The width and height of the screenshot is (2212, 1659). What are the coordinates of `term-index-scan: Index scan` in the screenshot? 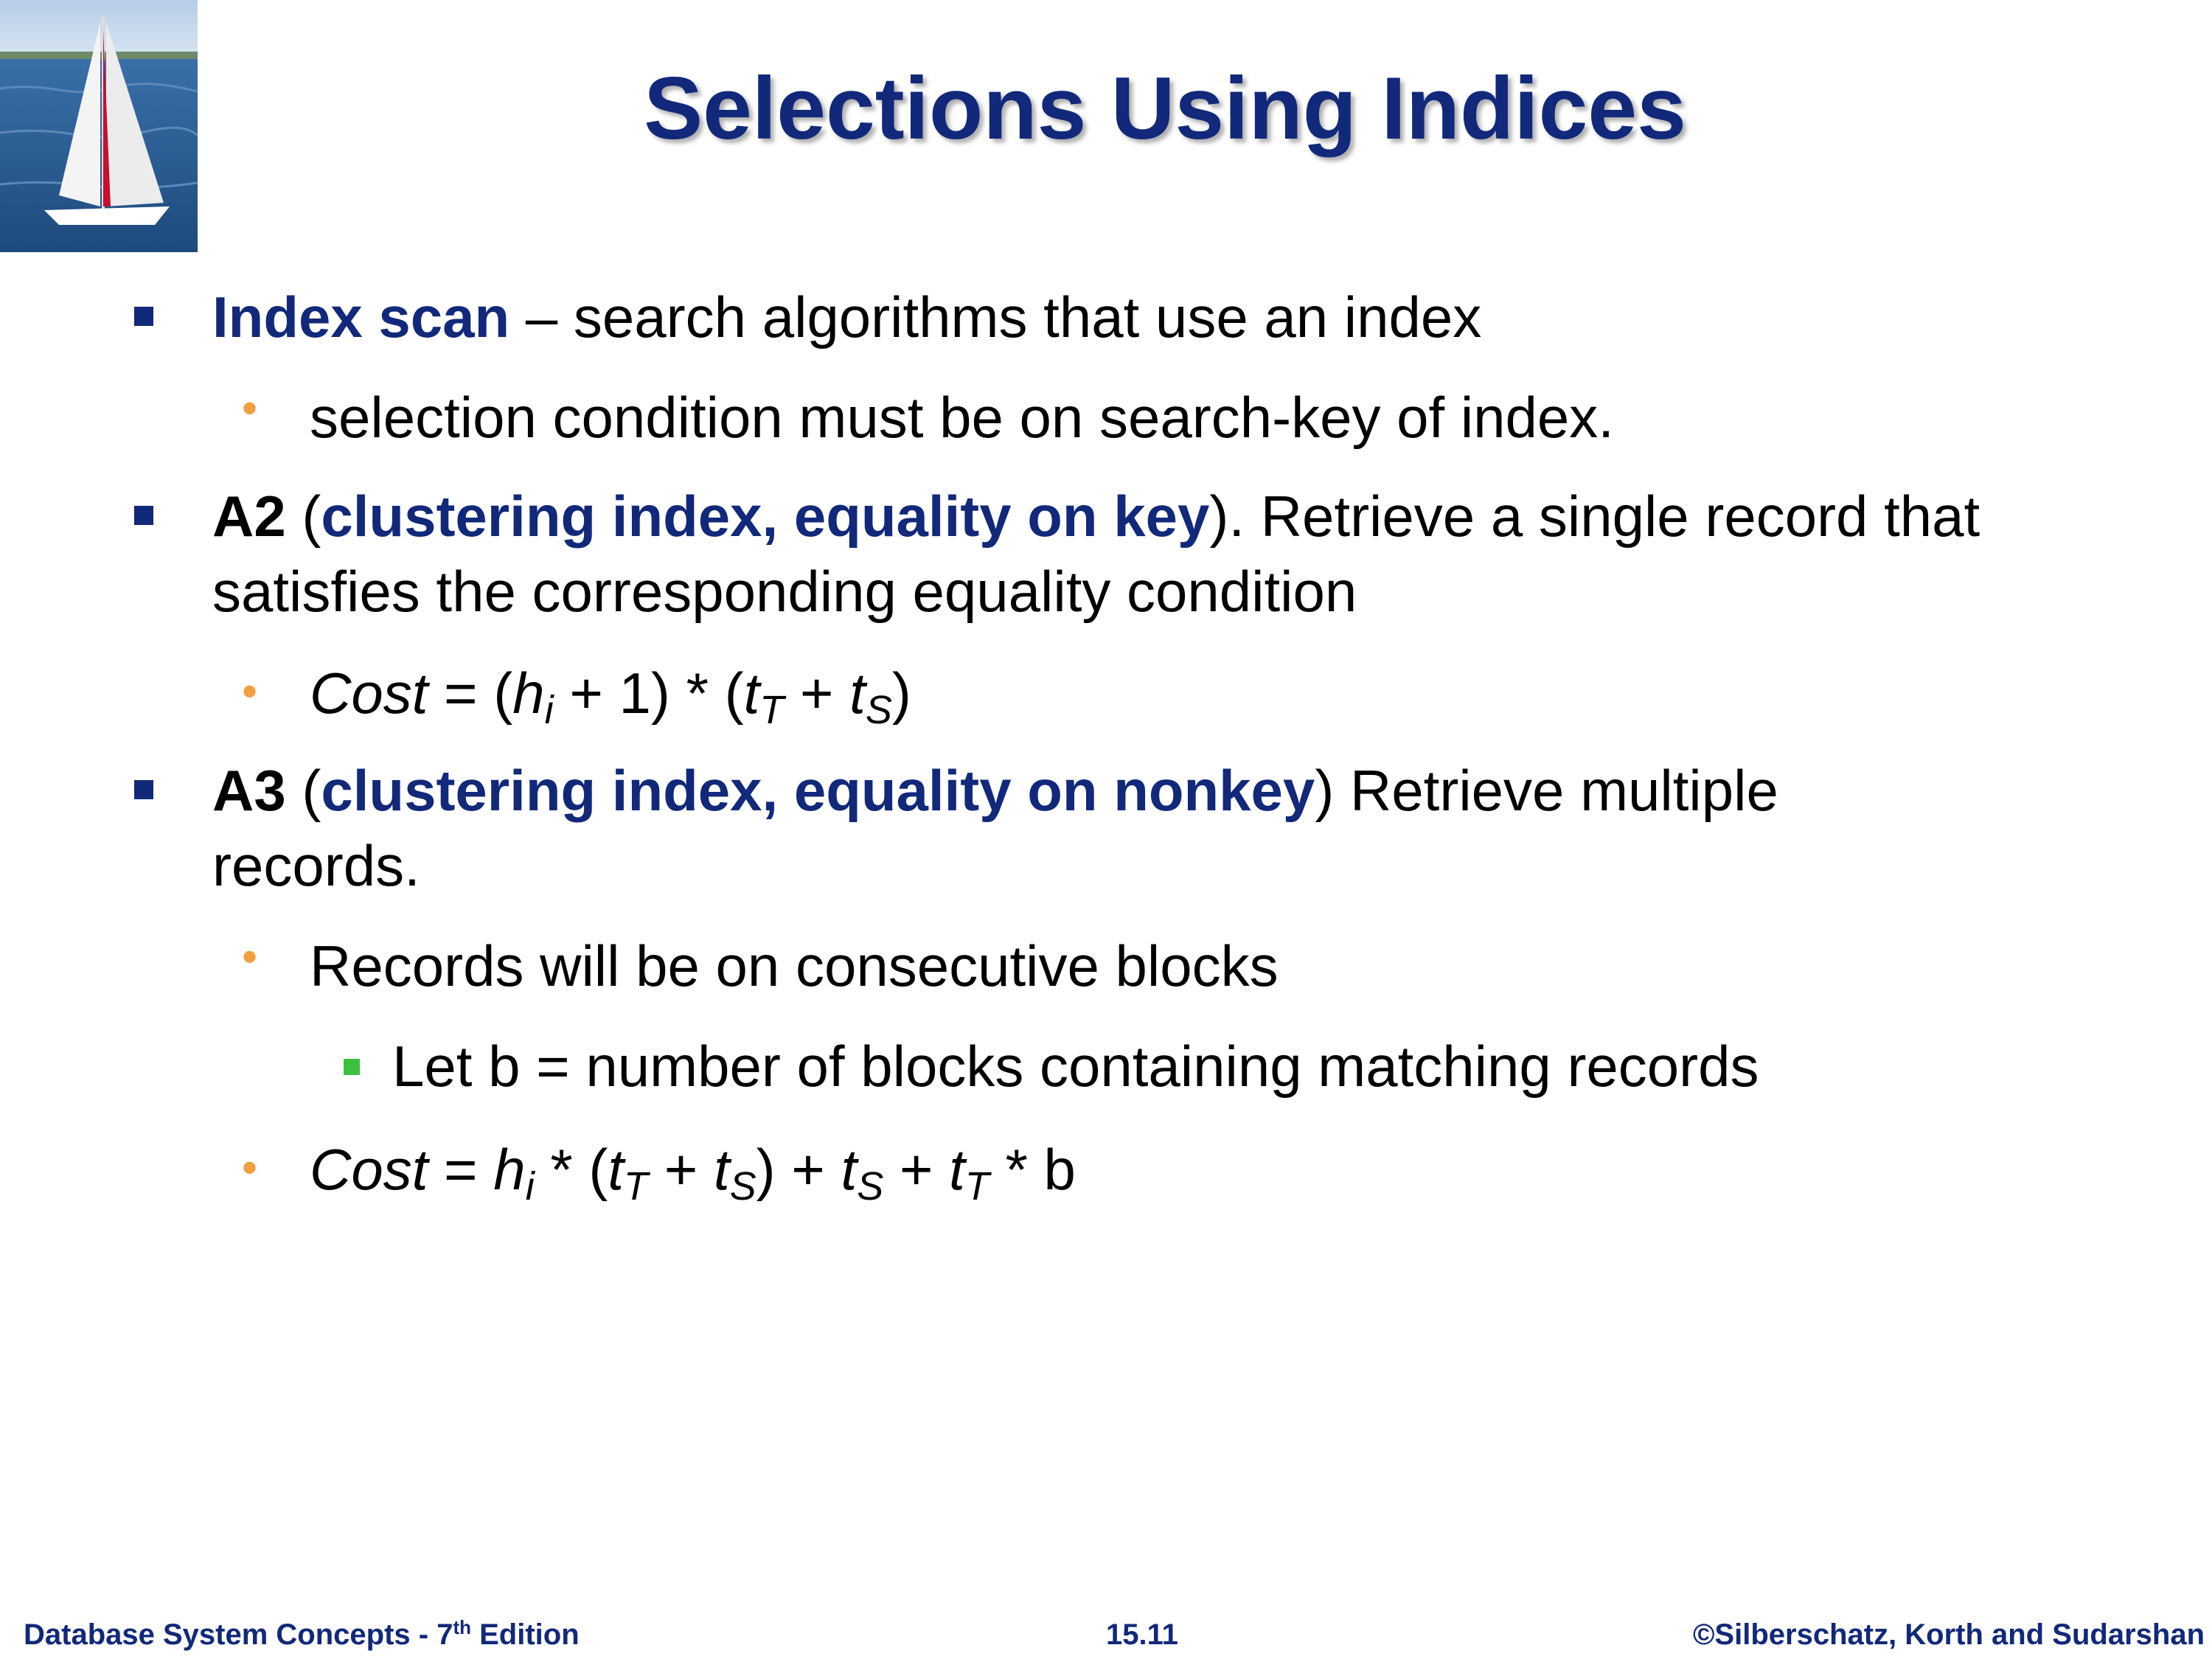 It's located at (361, 317).